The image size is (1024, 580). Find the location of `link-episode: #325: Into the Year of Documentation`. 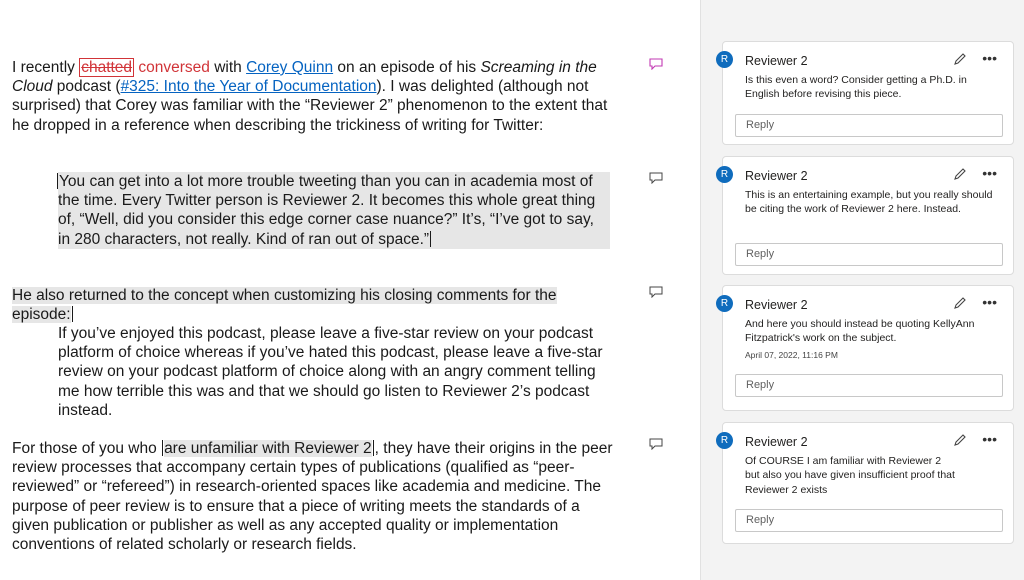

link-episode: #325: Into the Year of Documentation is located at coordinates (249, 86).